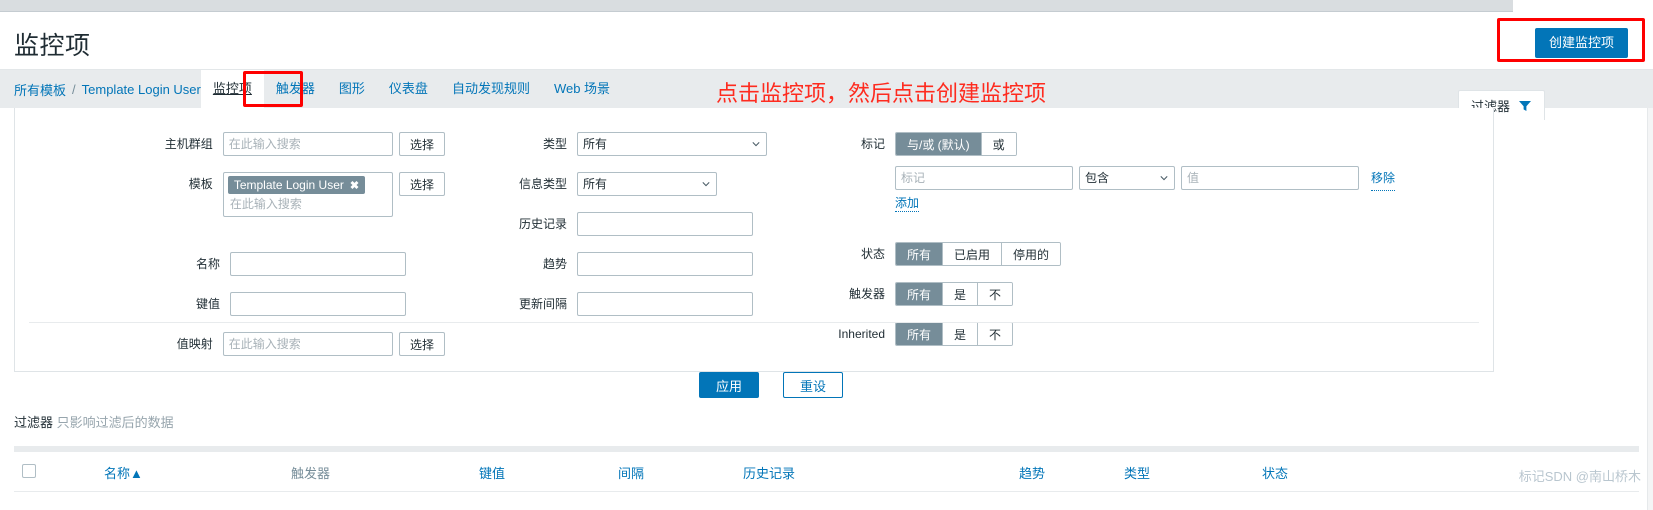  I want to click on value-map-input, so click(307, 344).